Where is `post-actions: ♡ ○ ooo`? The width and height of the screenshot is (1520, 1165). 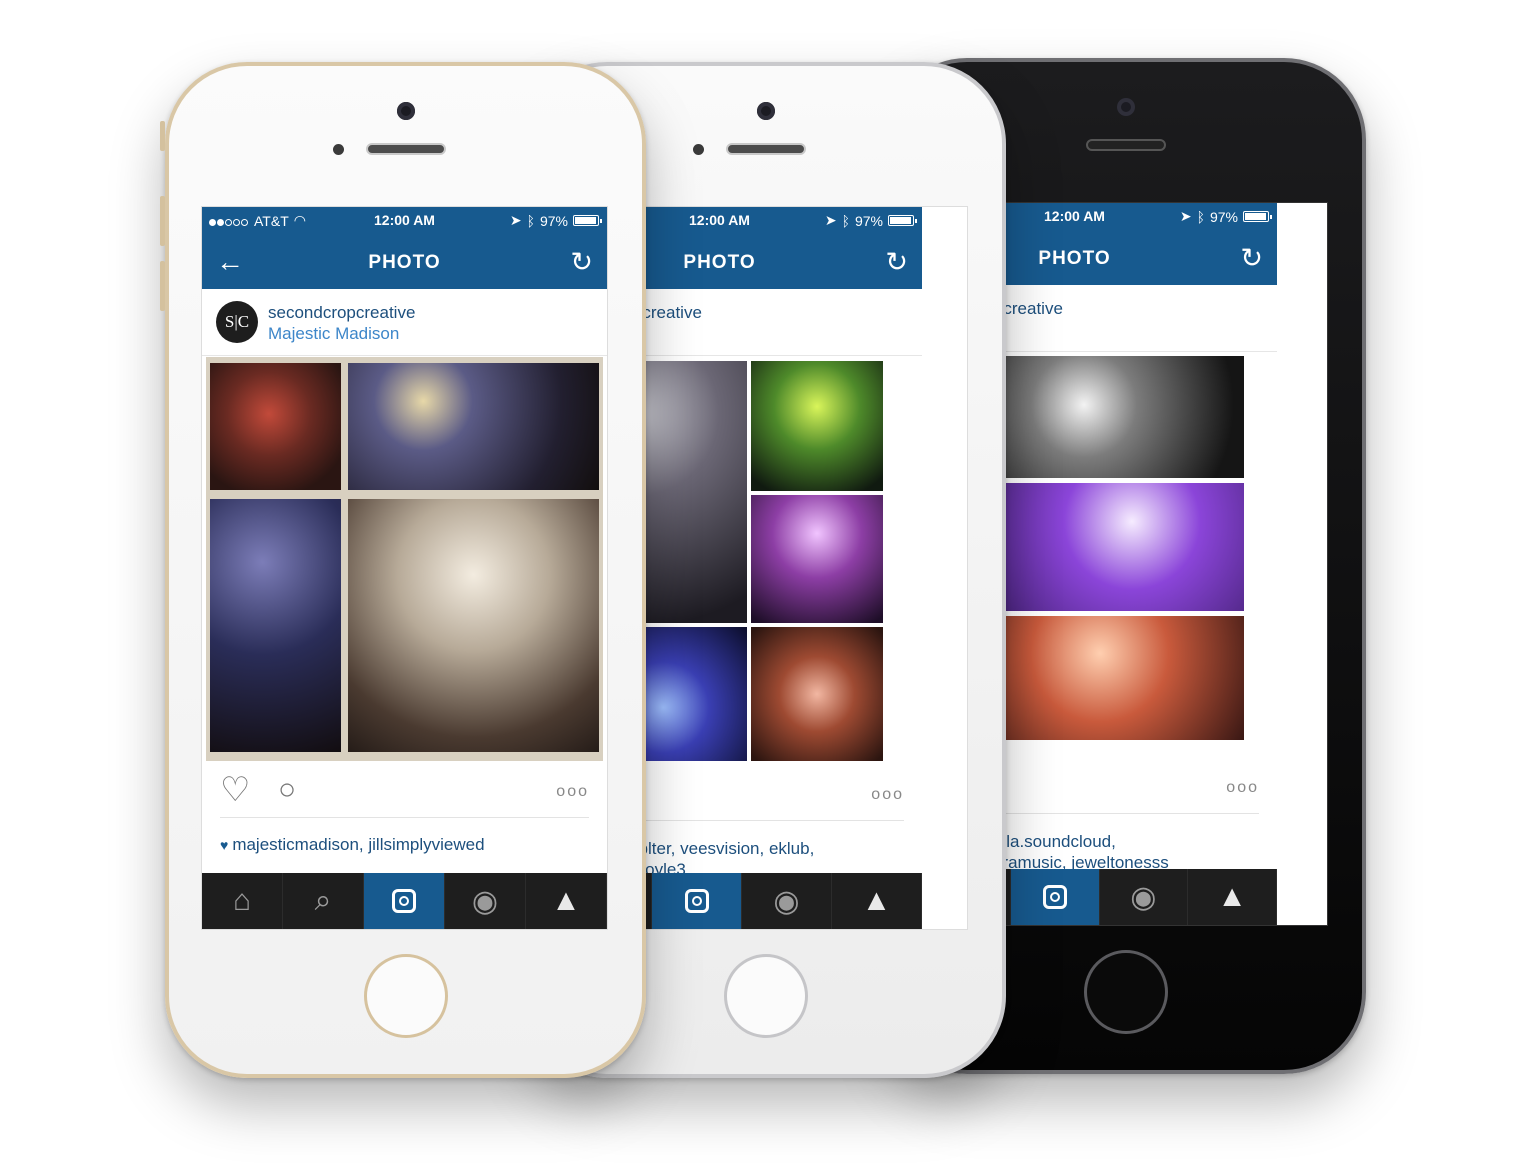 post-actions: ♡ ○ ooo is located at coordinates (404, 792).